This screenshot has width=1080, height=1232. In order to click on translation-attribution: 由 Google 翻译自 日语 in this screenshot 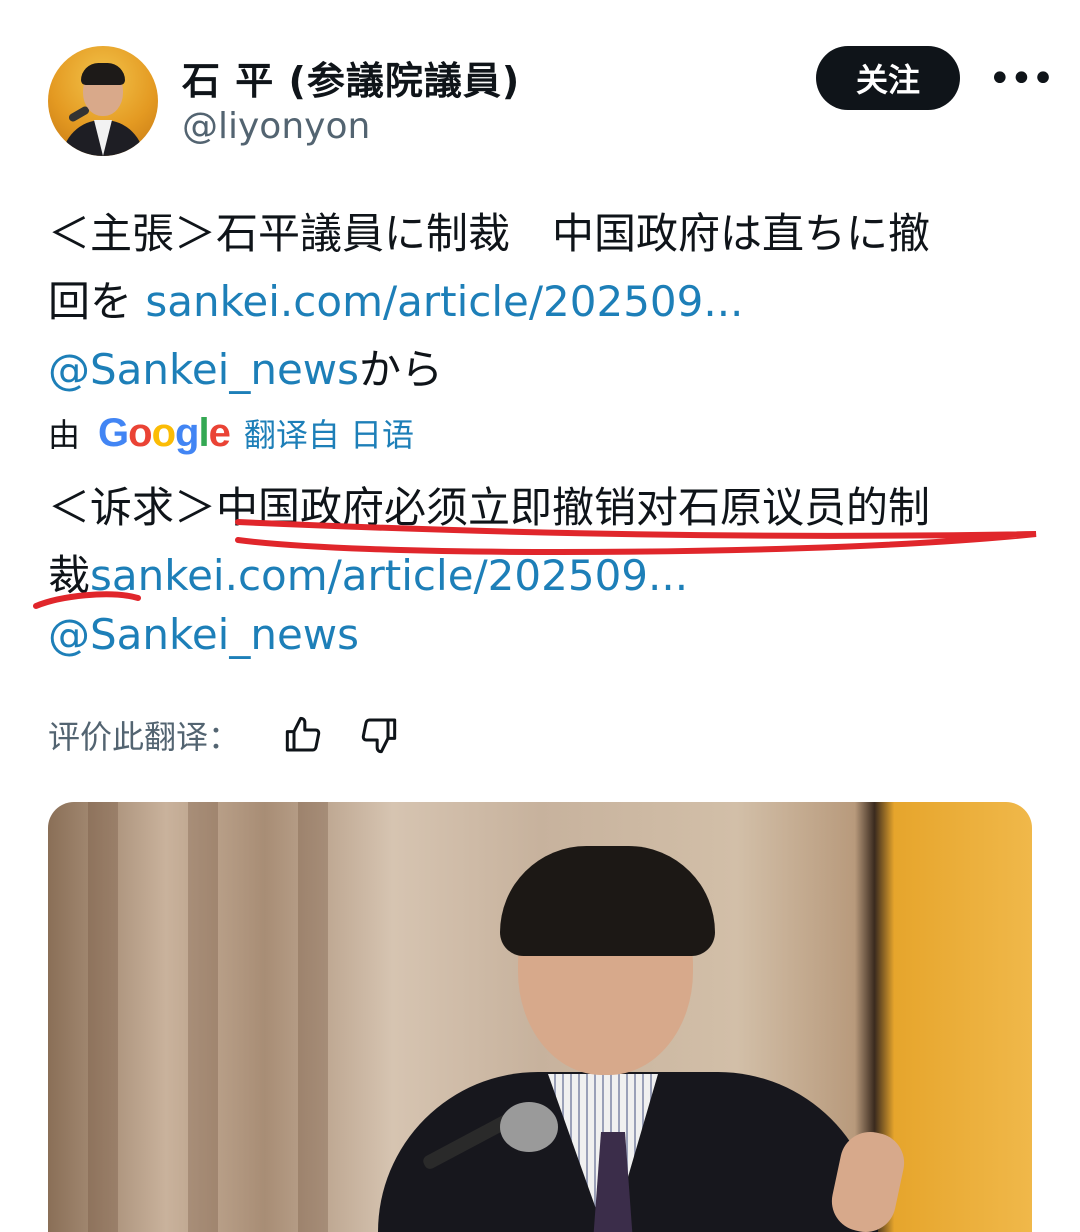, I will do `click(231, 433)`.